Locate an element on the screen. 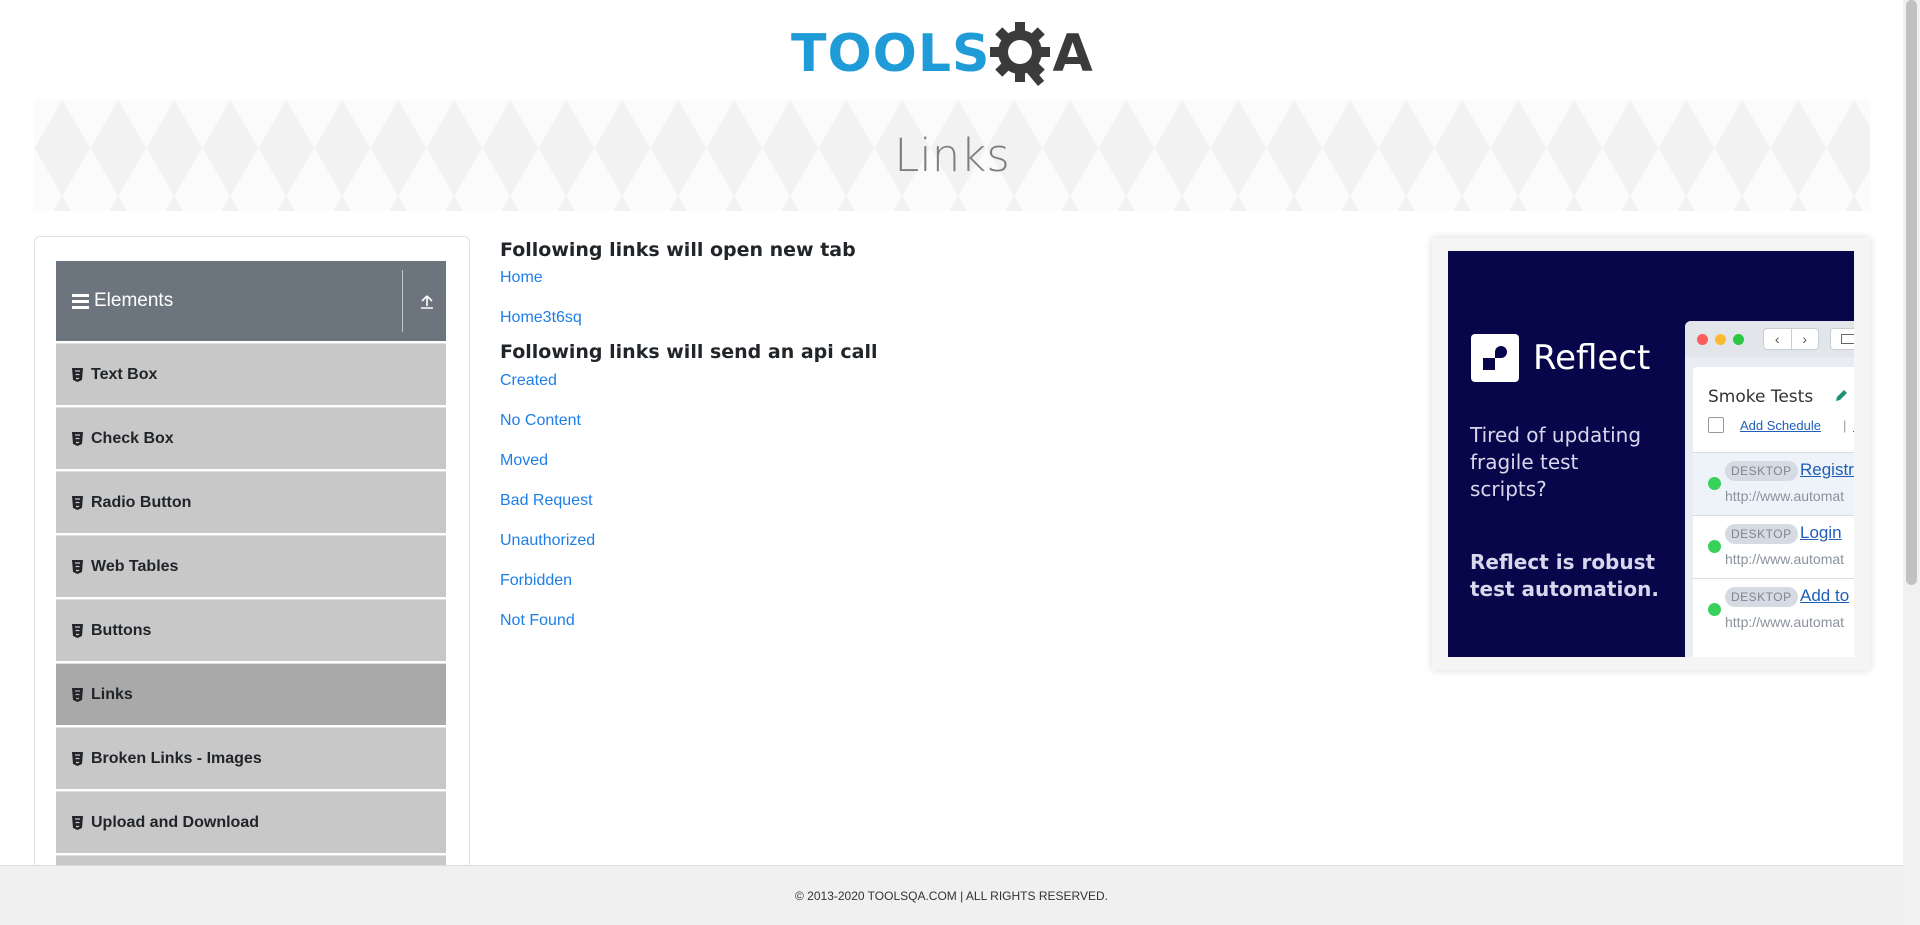  sidebar-item-label: Radio Button is located at coordinates (141, 502).